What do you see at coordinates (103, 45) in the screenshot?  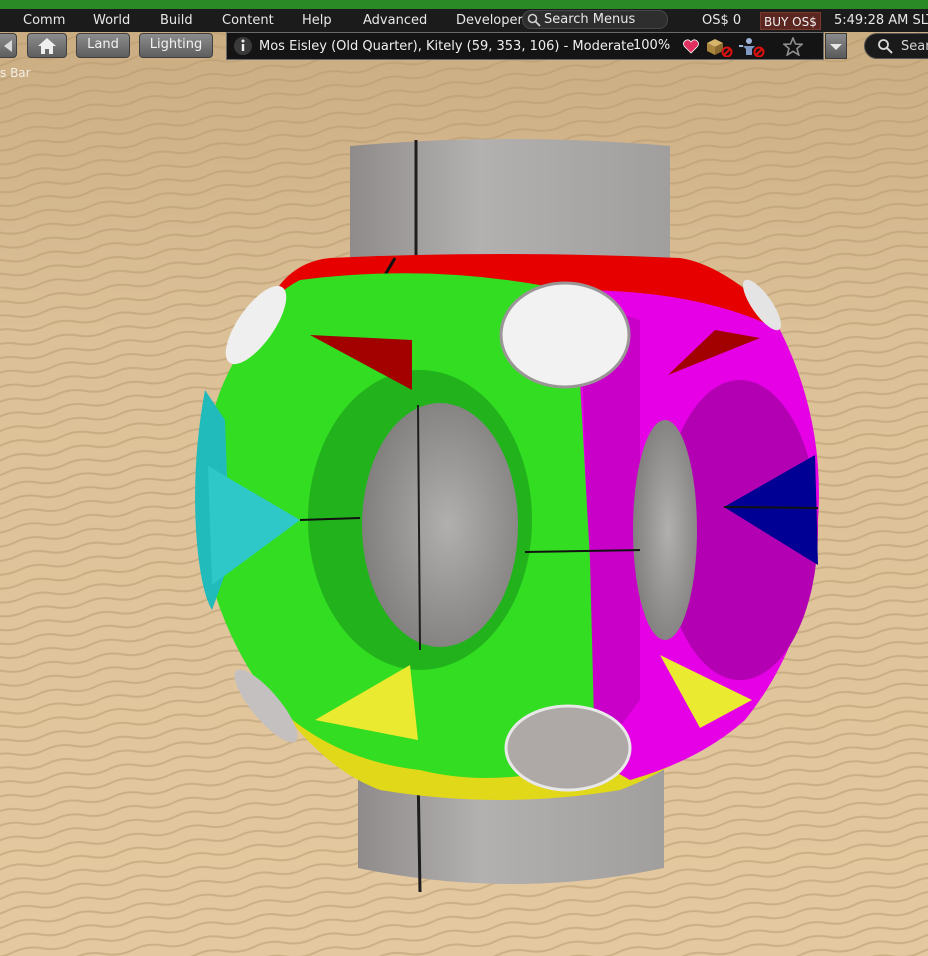 I see `land-button: Land` at bounding box center [103, 45].